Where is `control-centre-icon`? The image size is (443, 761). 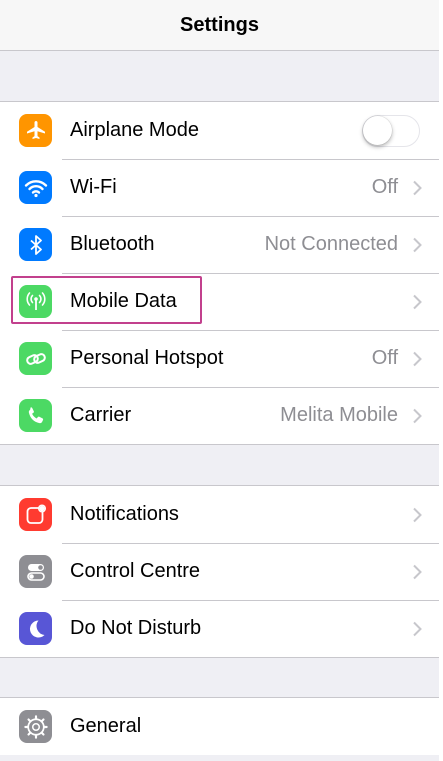 control-centre-icon is located at coordinates (35, 571).